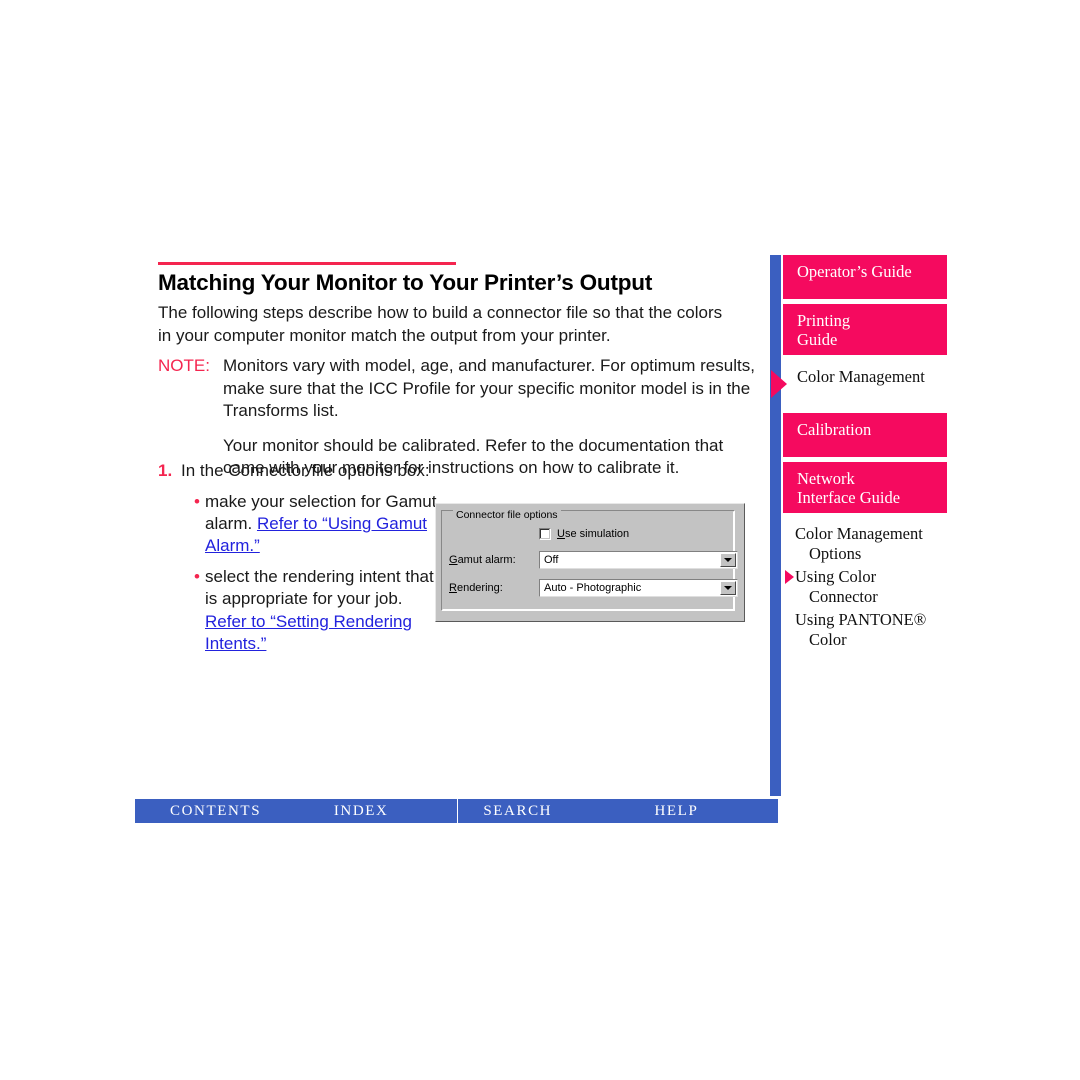 The width and height of the screenshot is (1080, 1080). Describe the element at coordinates (486, 560) in the screenshot. I see `gamut-alarm-label-rest: amut alarm:` at that location.